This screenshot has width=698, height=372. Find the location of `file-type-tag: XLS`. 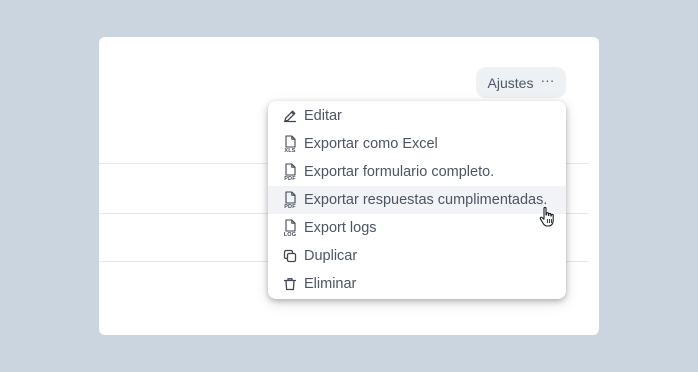

file-type-tag: XLS is located at coordinates (290, 150).